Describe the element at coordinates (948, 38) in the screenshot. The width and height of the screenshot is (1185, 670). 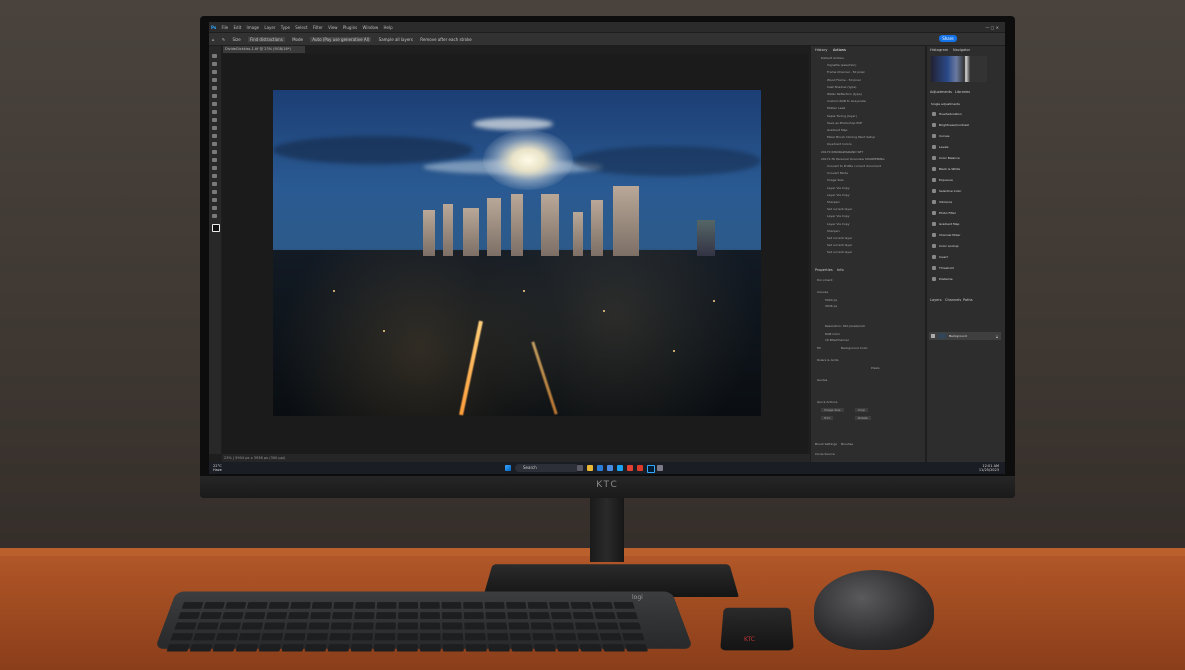
I see `share-button: Share` at that location.